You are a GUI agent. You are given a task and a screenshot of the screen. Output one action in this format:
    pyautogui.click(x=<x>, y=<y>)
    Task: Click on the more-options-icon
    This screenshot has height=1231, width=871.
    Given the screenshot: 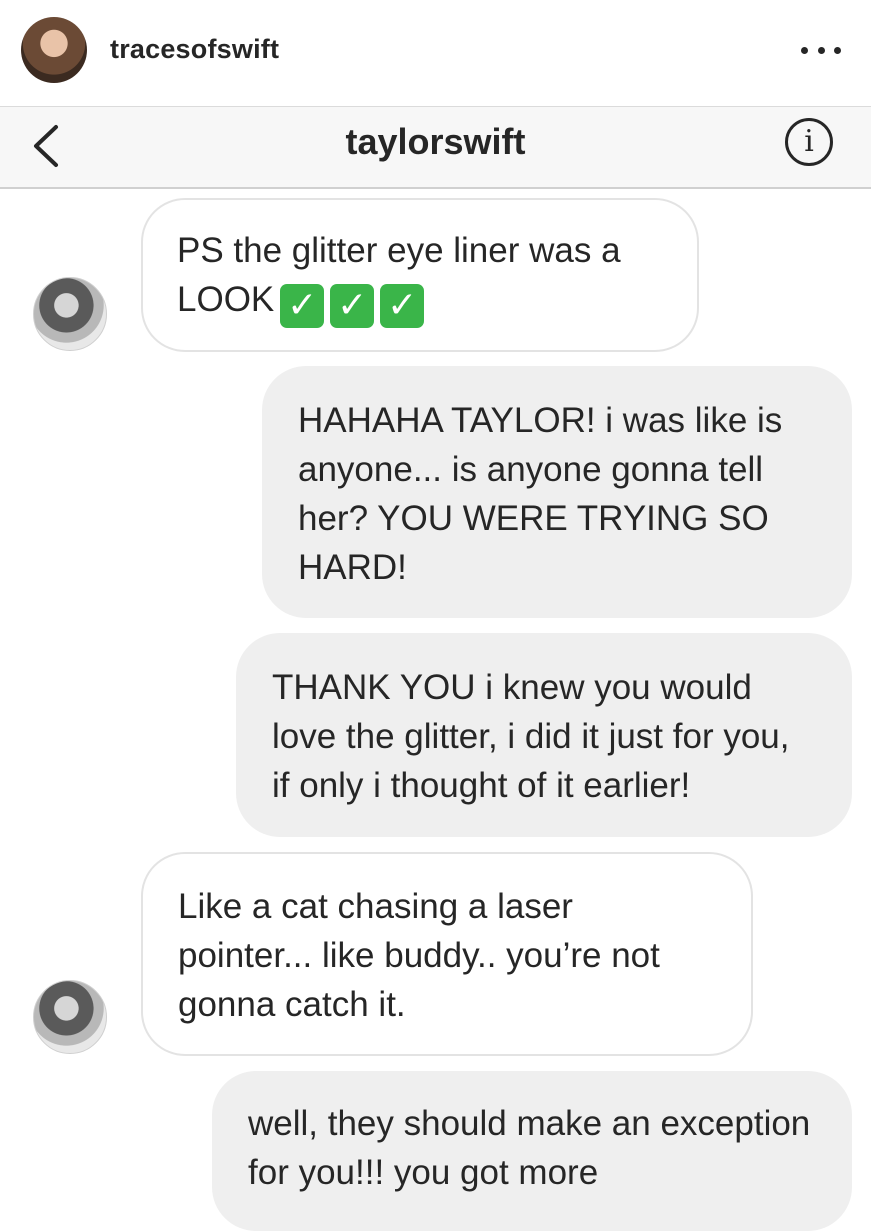 What is the action you would take?
    pyautogui.click(x=821, y=50)
    